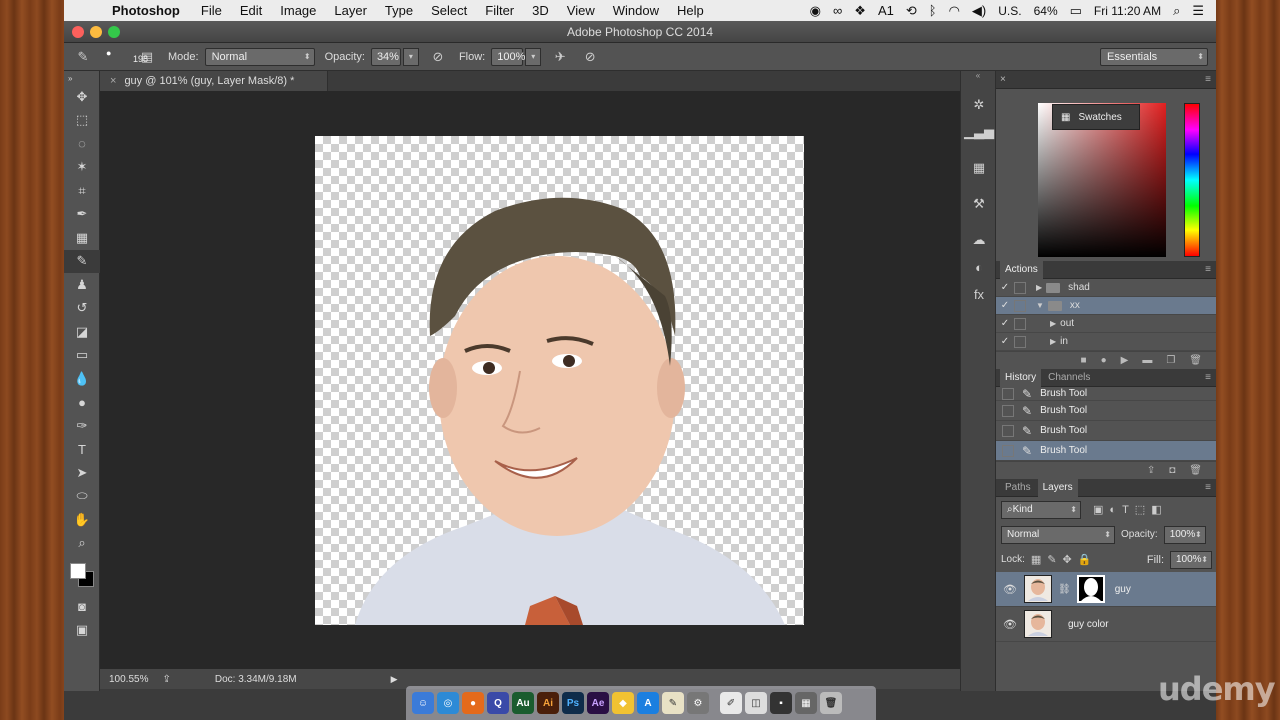 The width and height of the screenshot is (1280, 720). What do you see at coordinates (1127, 11) in the screenshot?
I see `clock: Fri 11:20 AM` at bounding box center [1127, 11].